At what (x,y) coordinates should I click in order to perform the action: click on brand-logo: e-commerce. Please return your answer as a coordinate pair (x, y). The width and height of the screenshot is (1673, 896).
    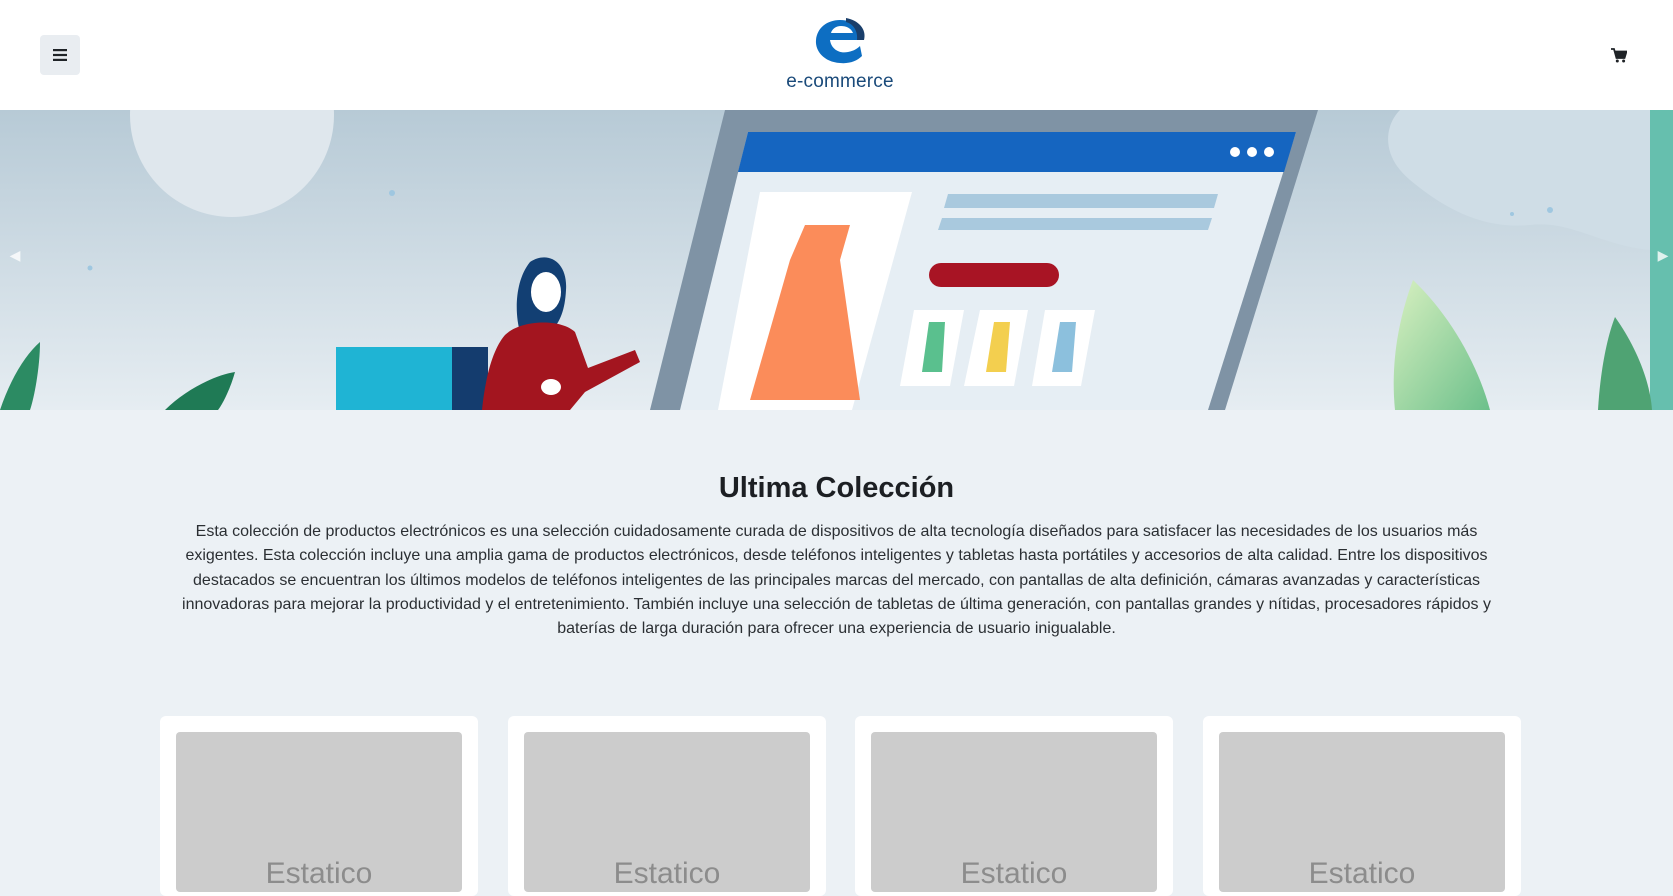
    Looking at the image, I should click on (840, 56).